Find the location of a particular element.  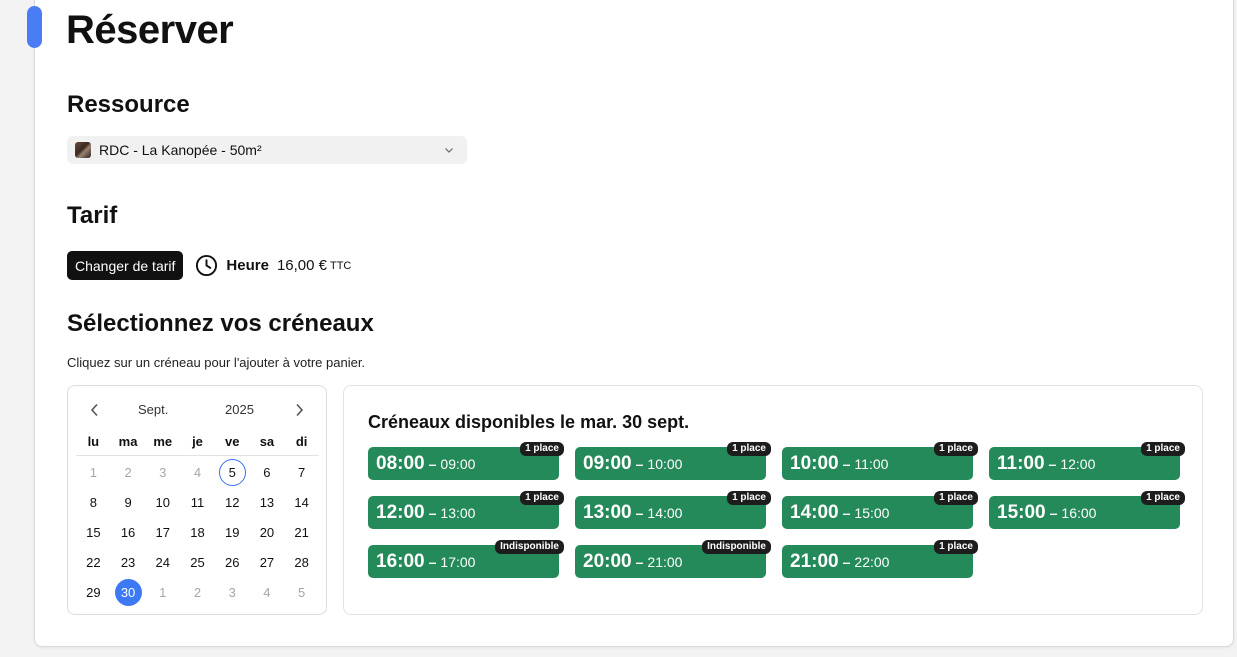

calendar-day: 22 is located at coordinates (93, 562).